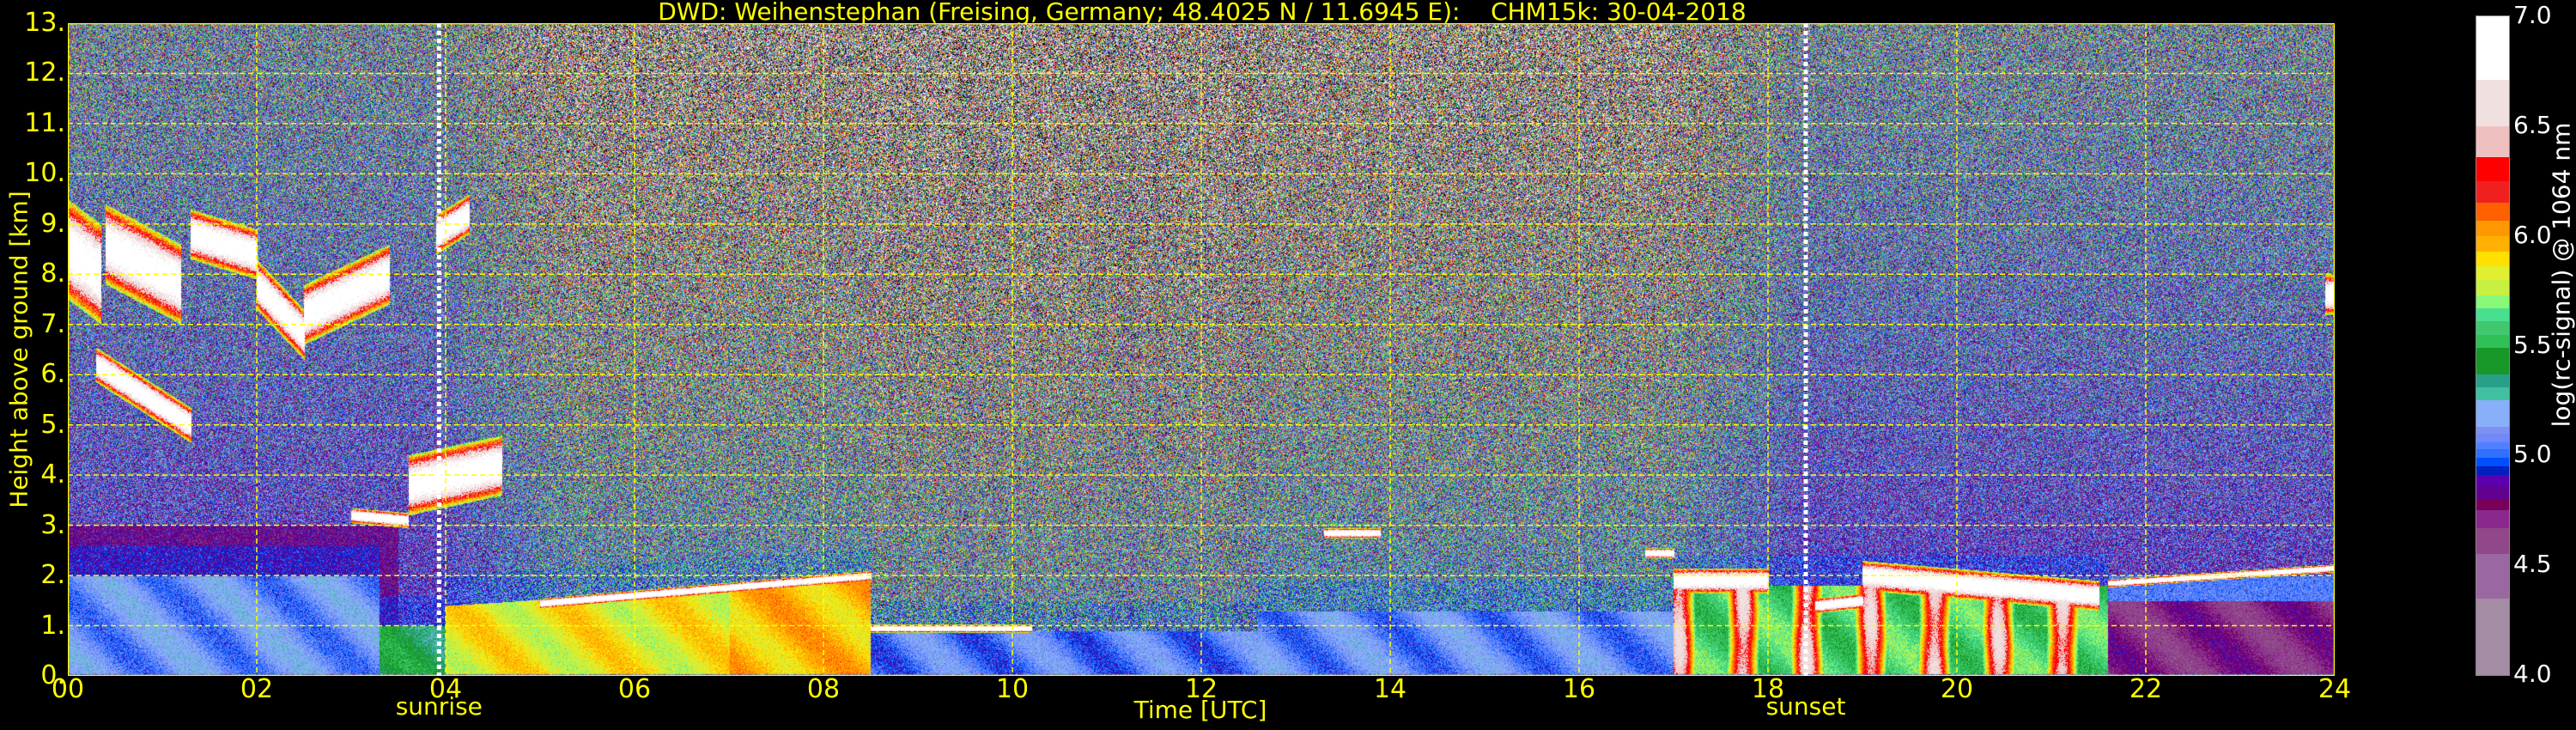 The image size is (2576, 730). Describe the element at coordinates (2561, 275) in the screenshot. I see `colorbar-label: log(rc-signal) @ 1064 nm` at that location.